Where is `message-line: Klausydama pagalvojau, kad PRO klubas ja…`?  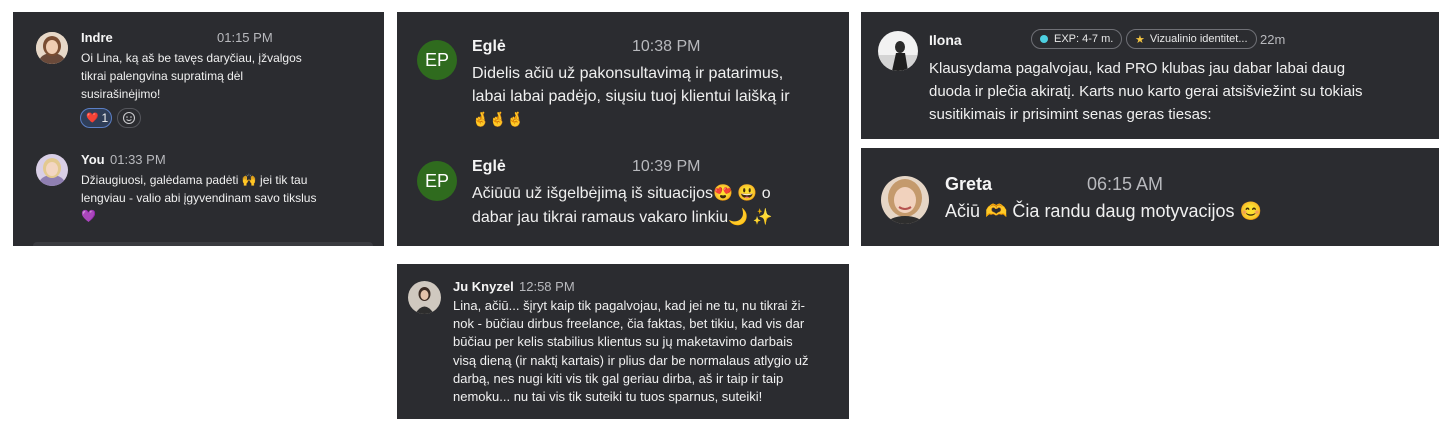
message-line: Klausydama pagalvojau, kad PRO klubas ja… is located at coordinates (1137, 68).